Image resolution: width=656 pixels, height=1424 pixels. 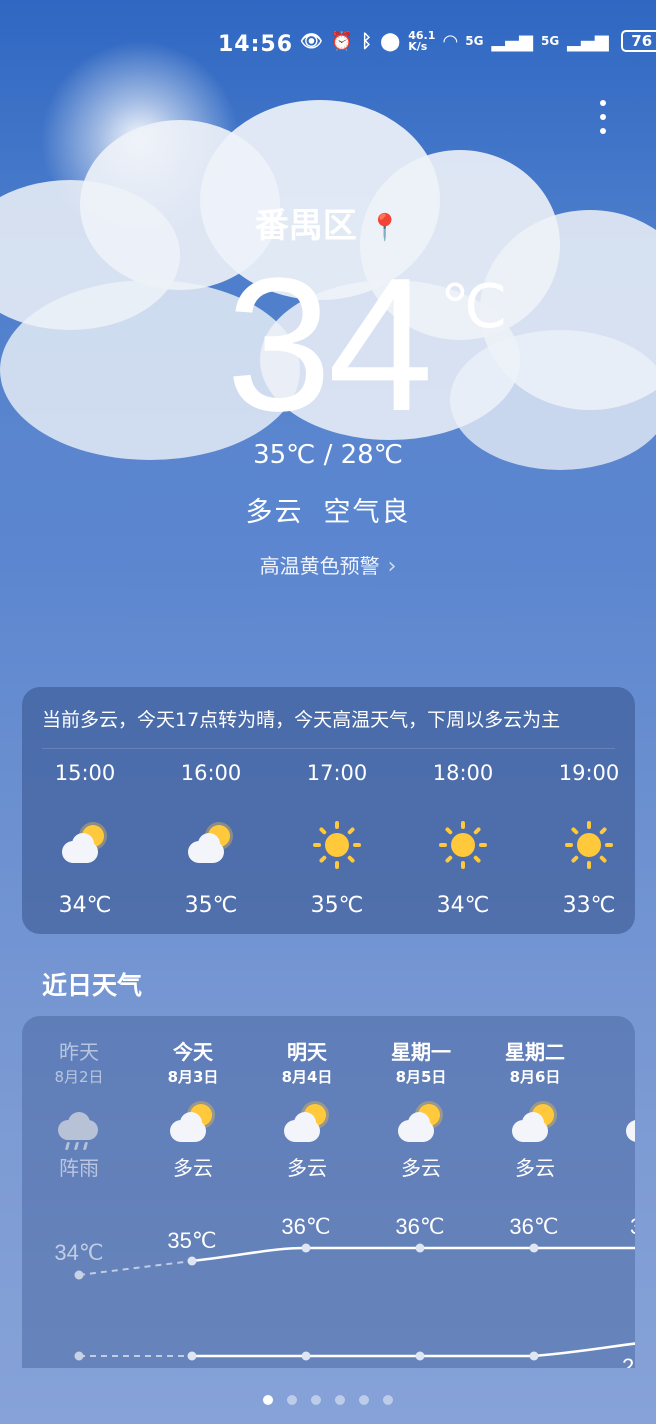 What do you see at coordinates (421, 1108) in the screenshot?
I see `day-item: 星期一 8月5日 多云` at bounding box center [421, 1108].